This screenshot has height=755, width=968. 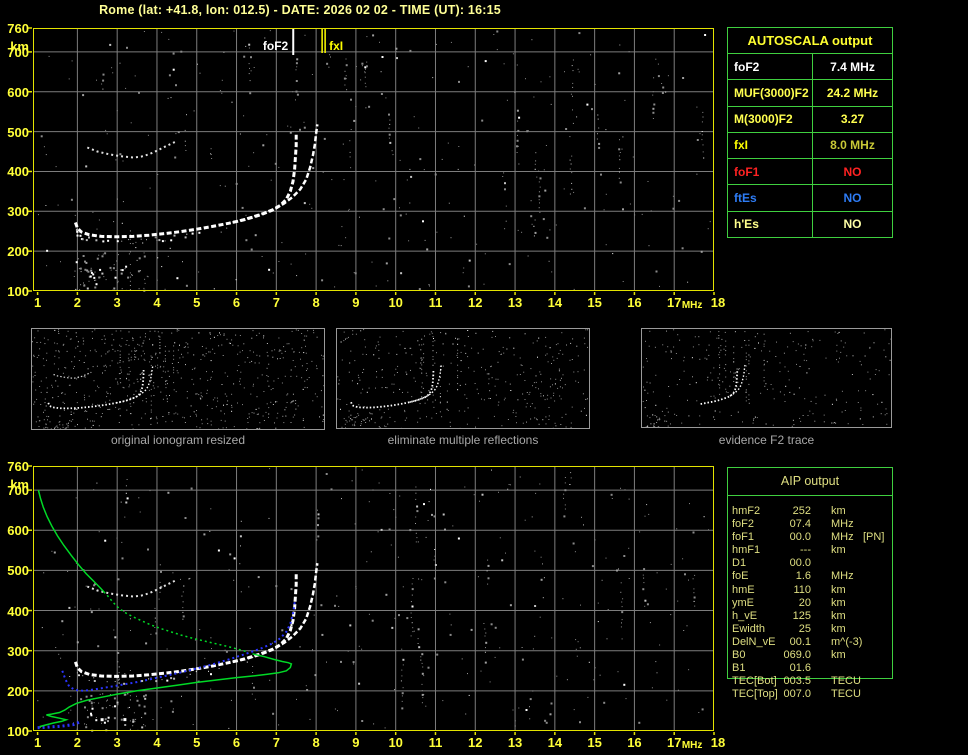 I want to click on trace-f2-trace-o-mode, so click(x=185, y=625).